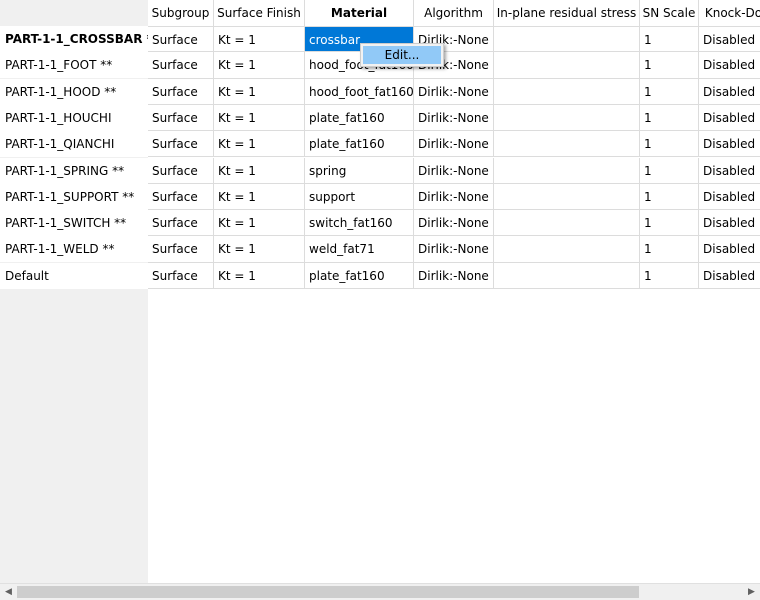 Image resolution: width=760 pixels, height=600 pixels. What do you see at coordinates (359, 170) in the screenshot?
I see `cell-material: spring` at bounding box center [359, 170].